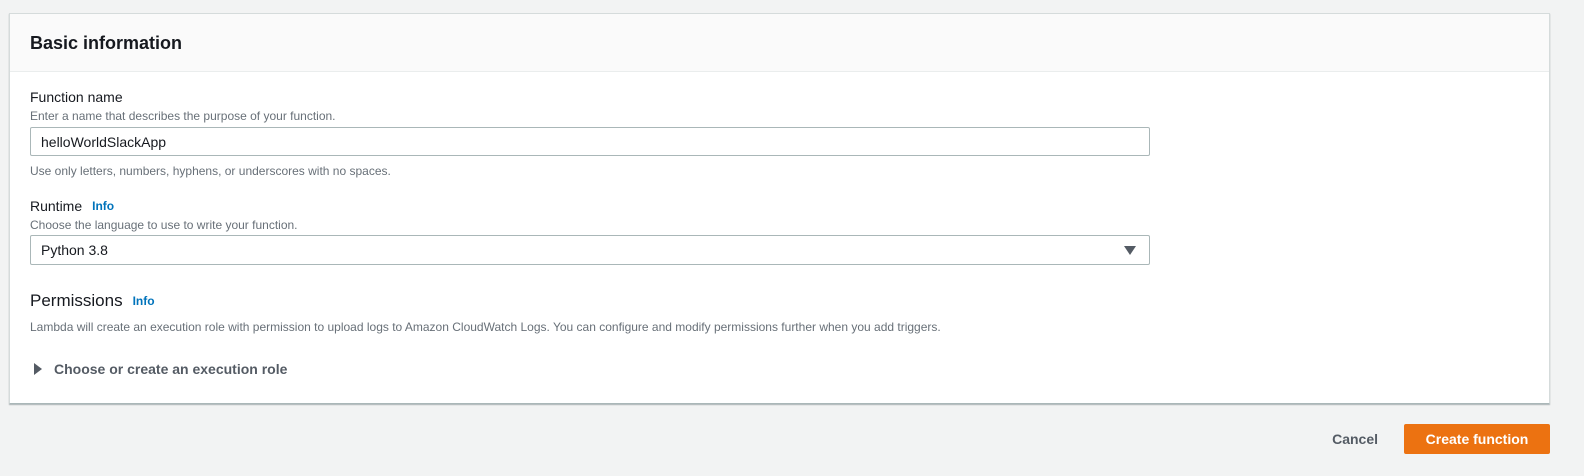  What do you see at coordinates (56, 206) in the screenshot?
I see `runtime-label-text: Runtime` at bounding box center [56, 206].